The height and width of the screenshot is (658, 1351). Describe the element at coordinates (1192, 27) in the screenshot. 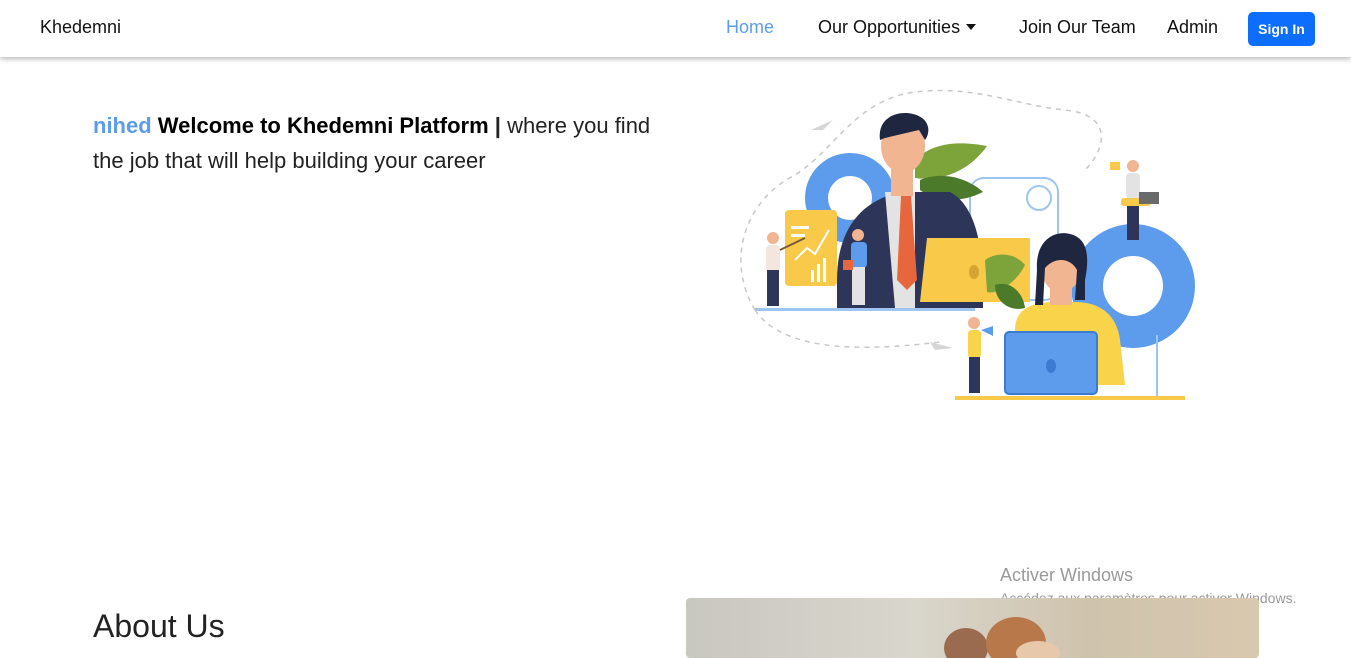

I see `nav-link-admin: Admin` at that location.